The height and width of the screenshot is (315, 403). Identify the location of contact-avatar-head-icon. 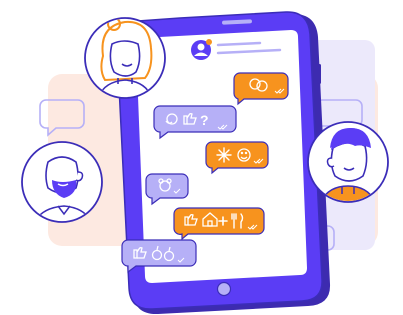
(201, 47).